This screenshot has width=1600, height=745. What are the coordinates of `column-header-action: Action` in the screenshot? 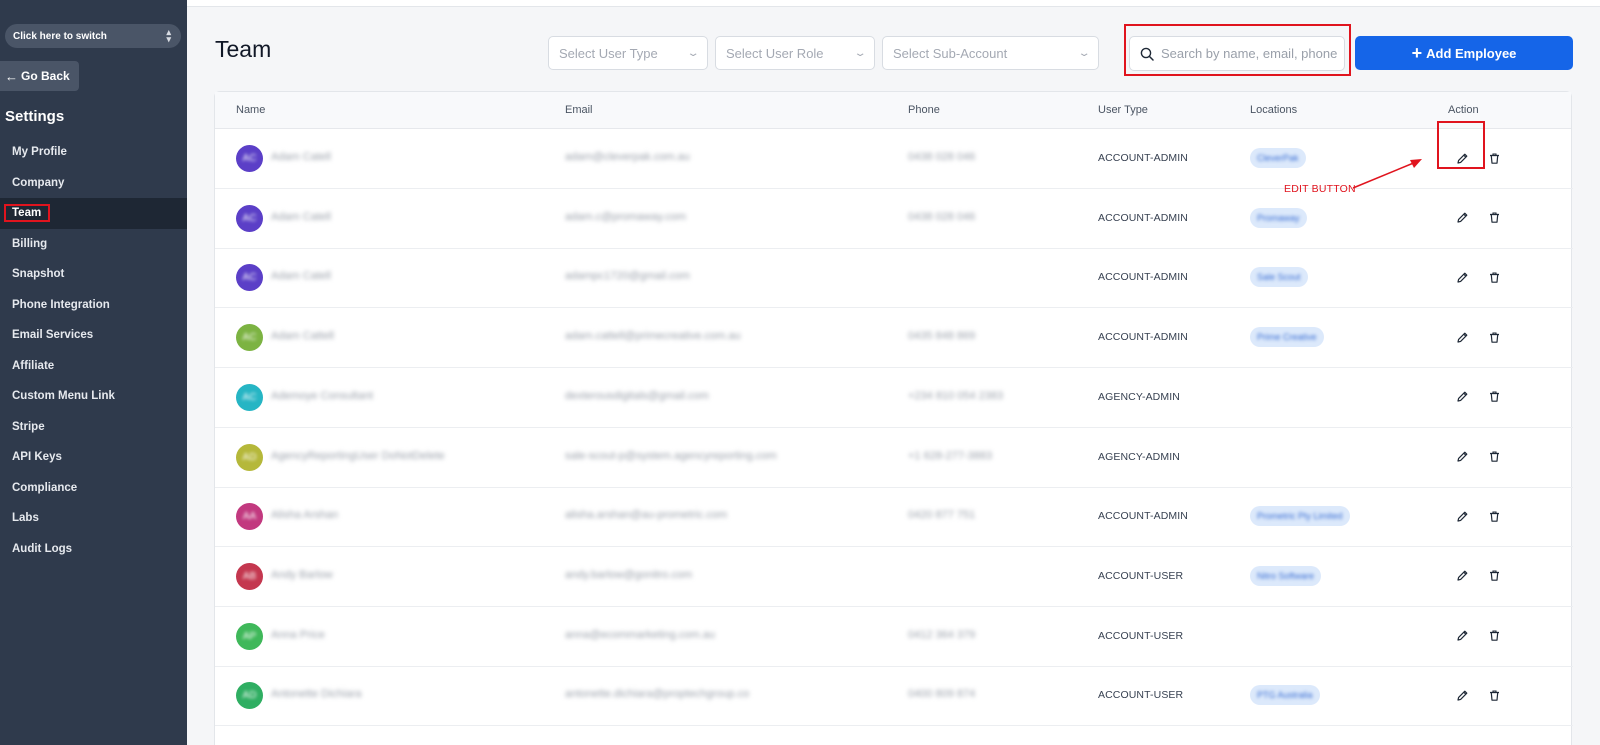 It's located at (1463, 110).